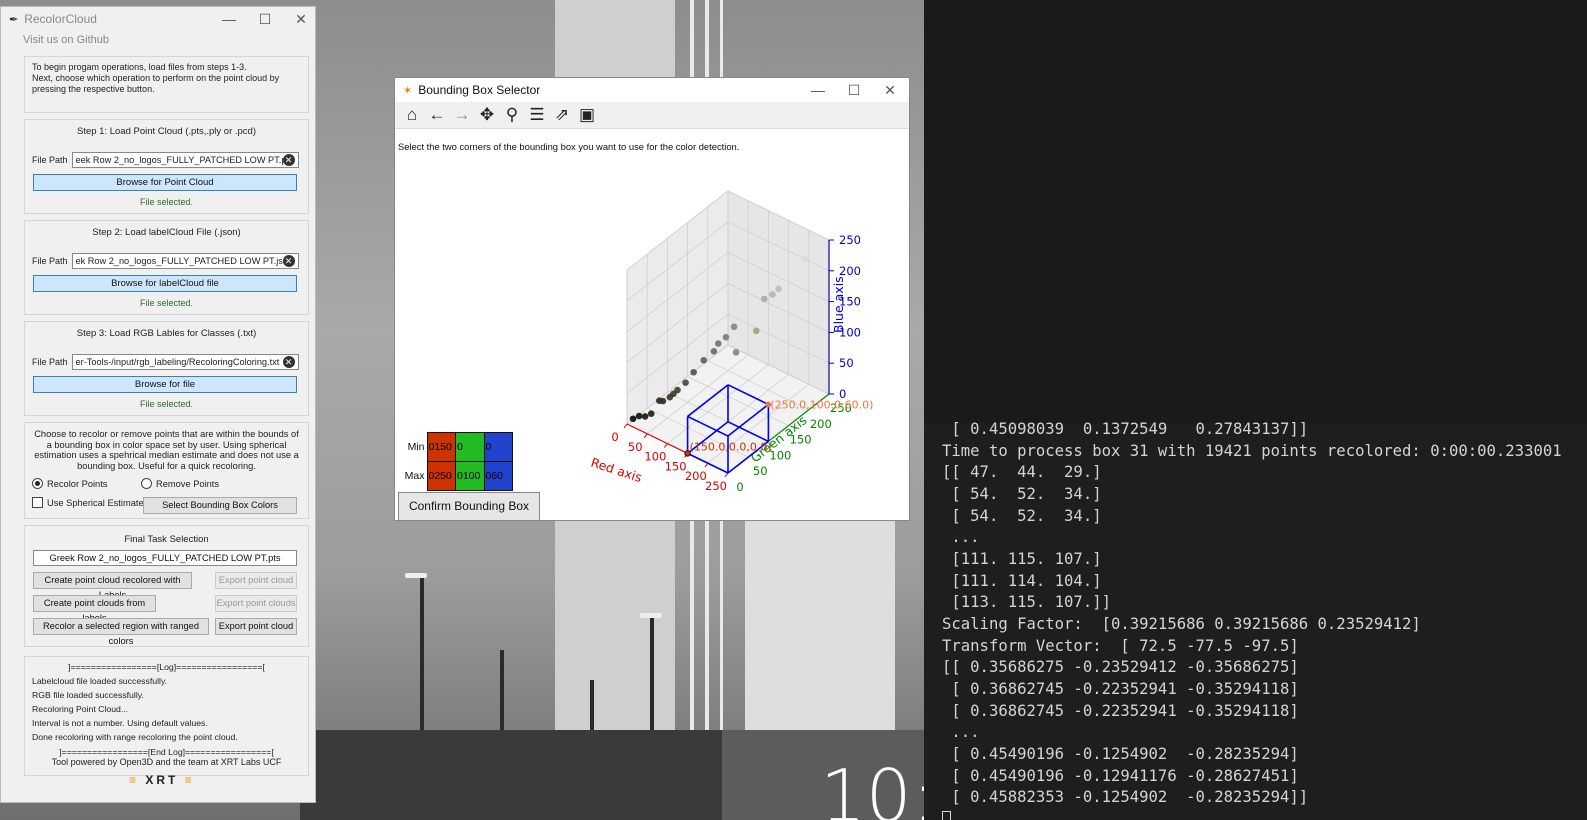 Image resolution: width=1587 pixels, height=820 pixels. What do you see at coordinates (100, 681) in the screenshot?
I see `log-line: Labelcloud file loaded successfully.` at bounding box center [100, 681].